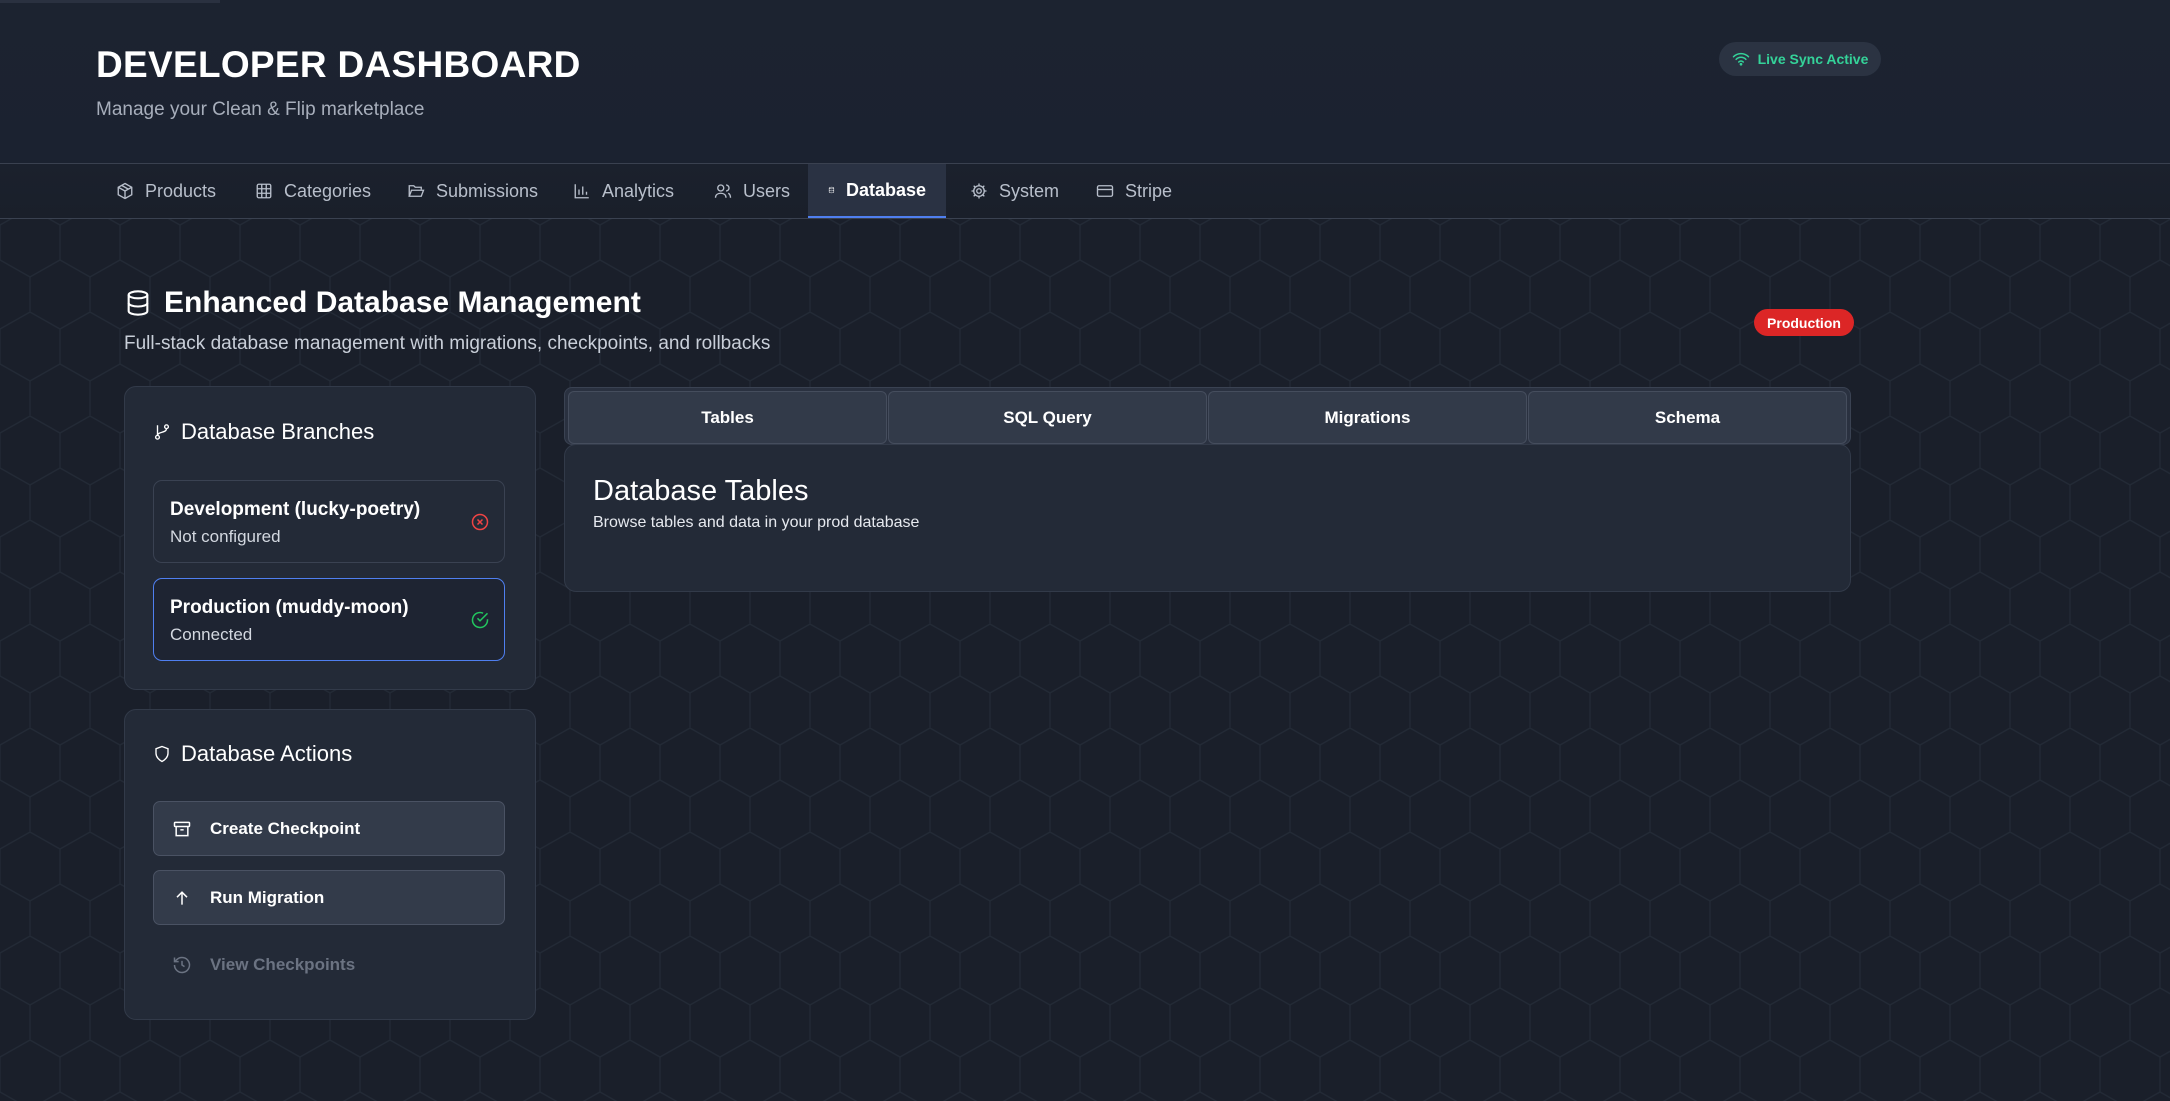  I want to click on tab-label: Products, so click(181, 190).